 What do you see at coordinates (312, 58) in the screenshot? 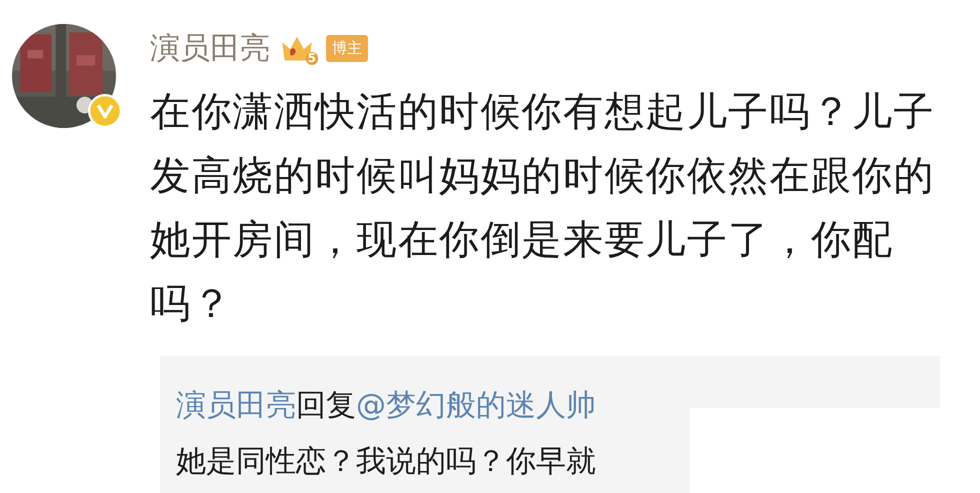
I see `rank-number: 5` at bounding box center [312, 58].